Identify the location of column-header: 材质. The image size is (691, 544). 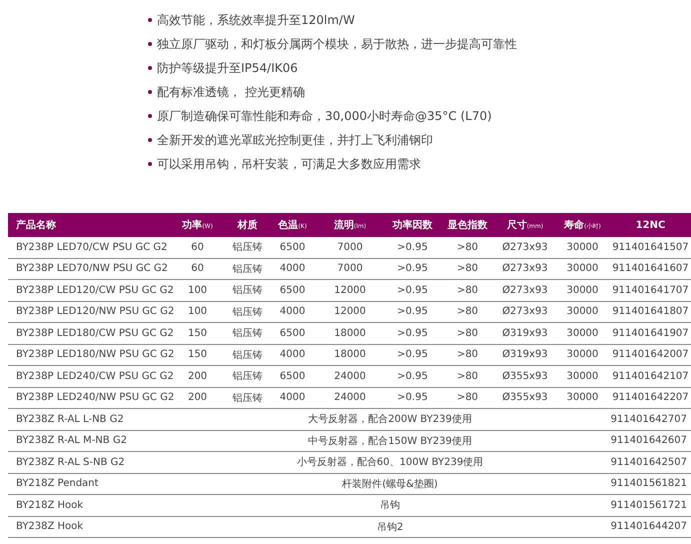
(247, 225).